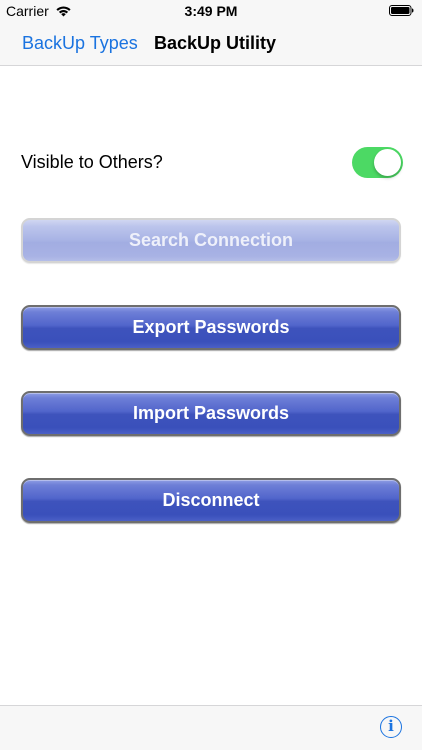 Image resolution: width=422 pixels, height=750 pixels. Describe the element at coordinates (391, 727) in the screenshot. I see `info-icon: i` at that location.